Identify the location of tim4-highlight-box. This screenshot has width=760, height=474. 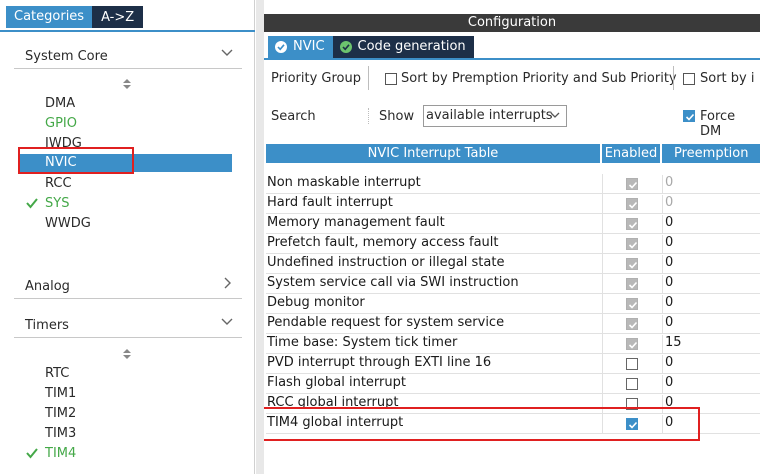
(482, 424).